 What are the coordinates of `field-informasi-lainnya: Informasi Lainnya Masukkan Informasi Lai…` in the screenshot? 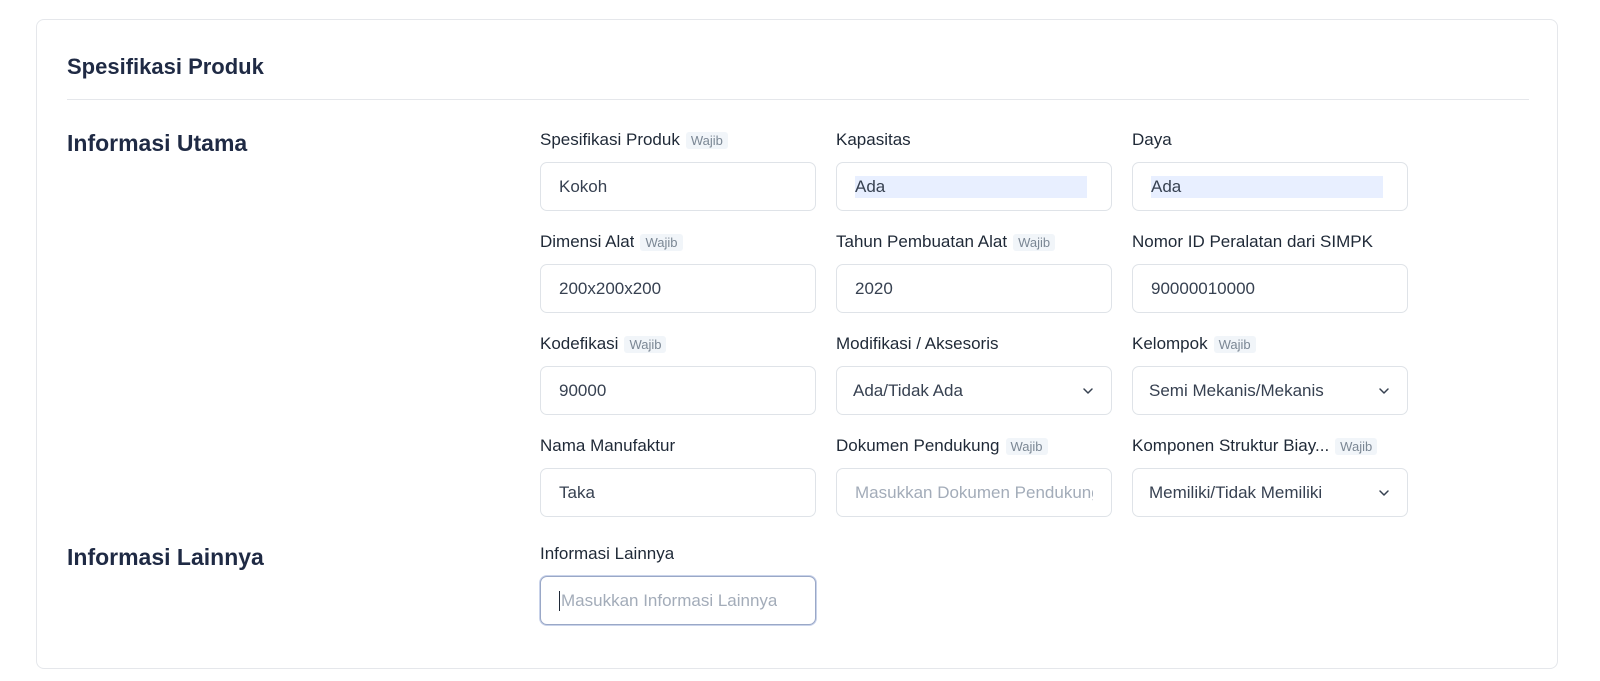 It's located at (678, 583).